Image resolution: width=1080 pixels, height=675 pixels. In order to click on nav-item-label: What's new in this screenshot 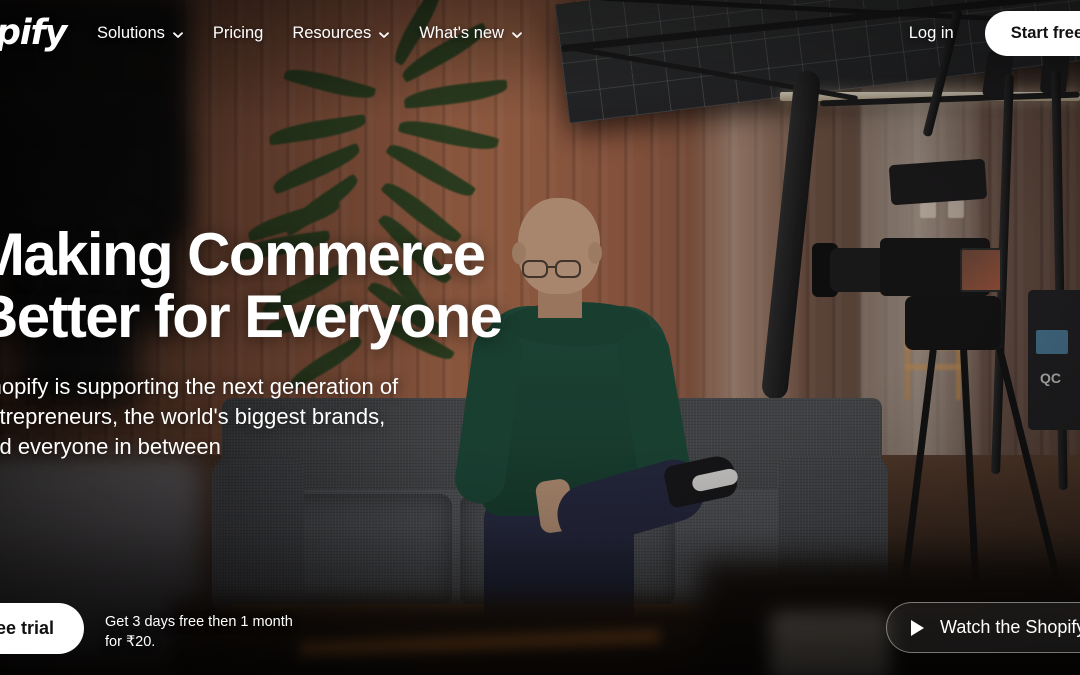, I will do `click(461, 32)`.